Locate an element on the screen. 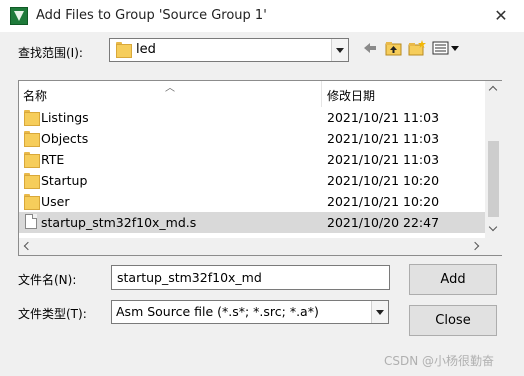 Image resolution: width=524 pixels, height=376 pixels. new-folder-icon is located at coordinates (417, 49).